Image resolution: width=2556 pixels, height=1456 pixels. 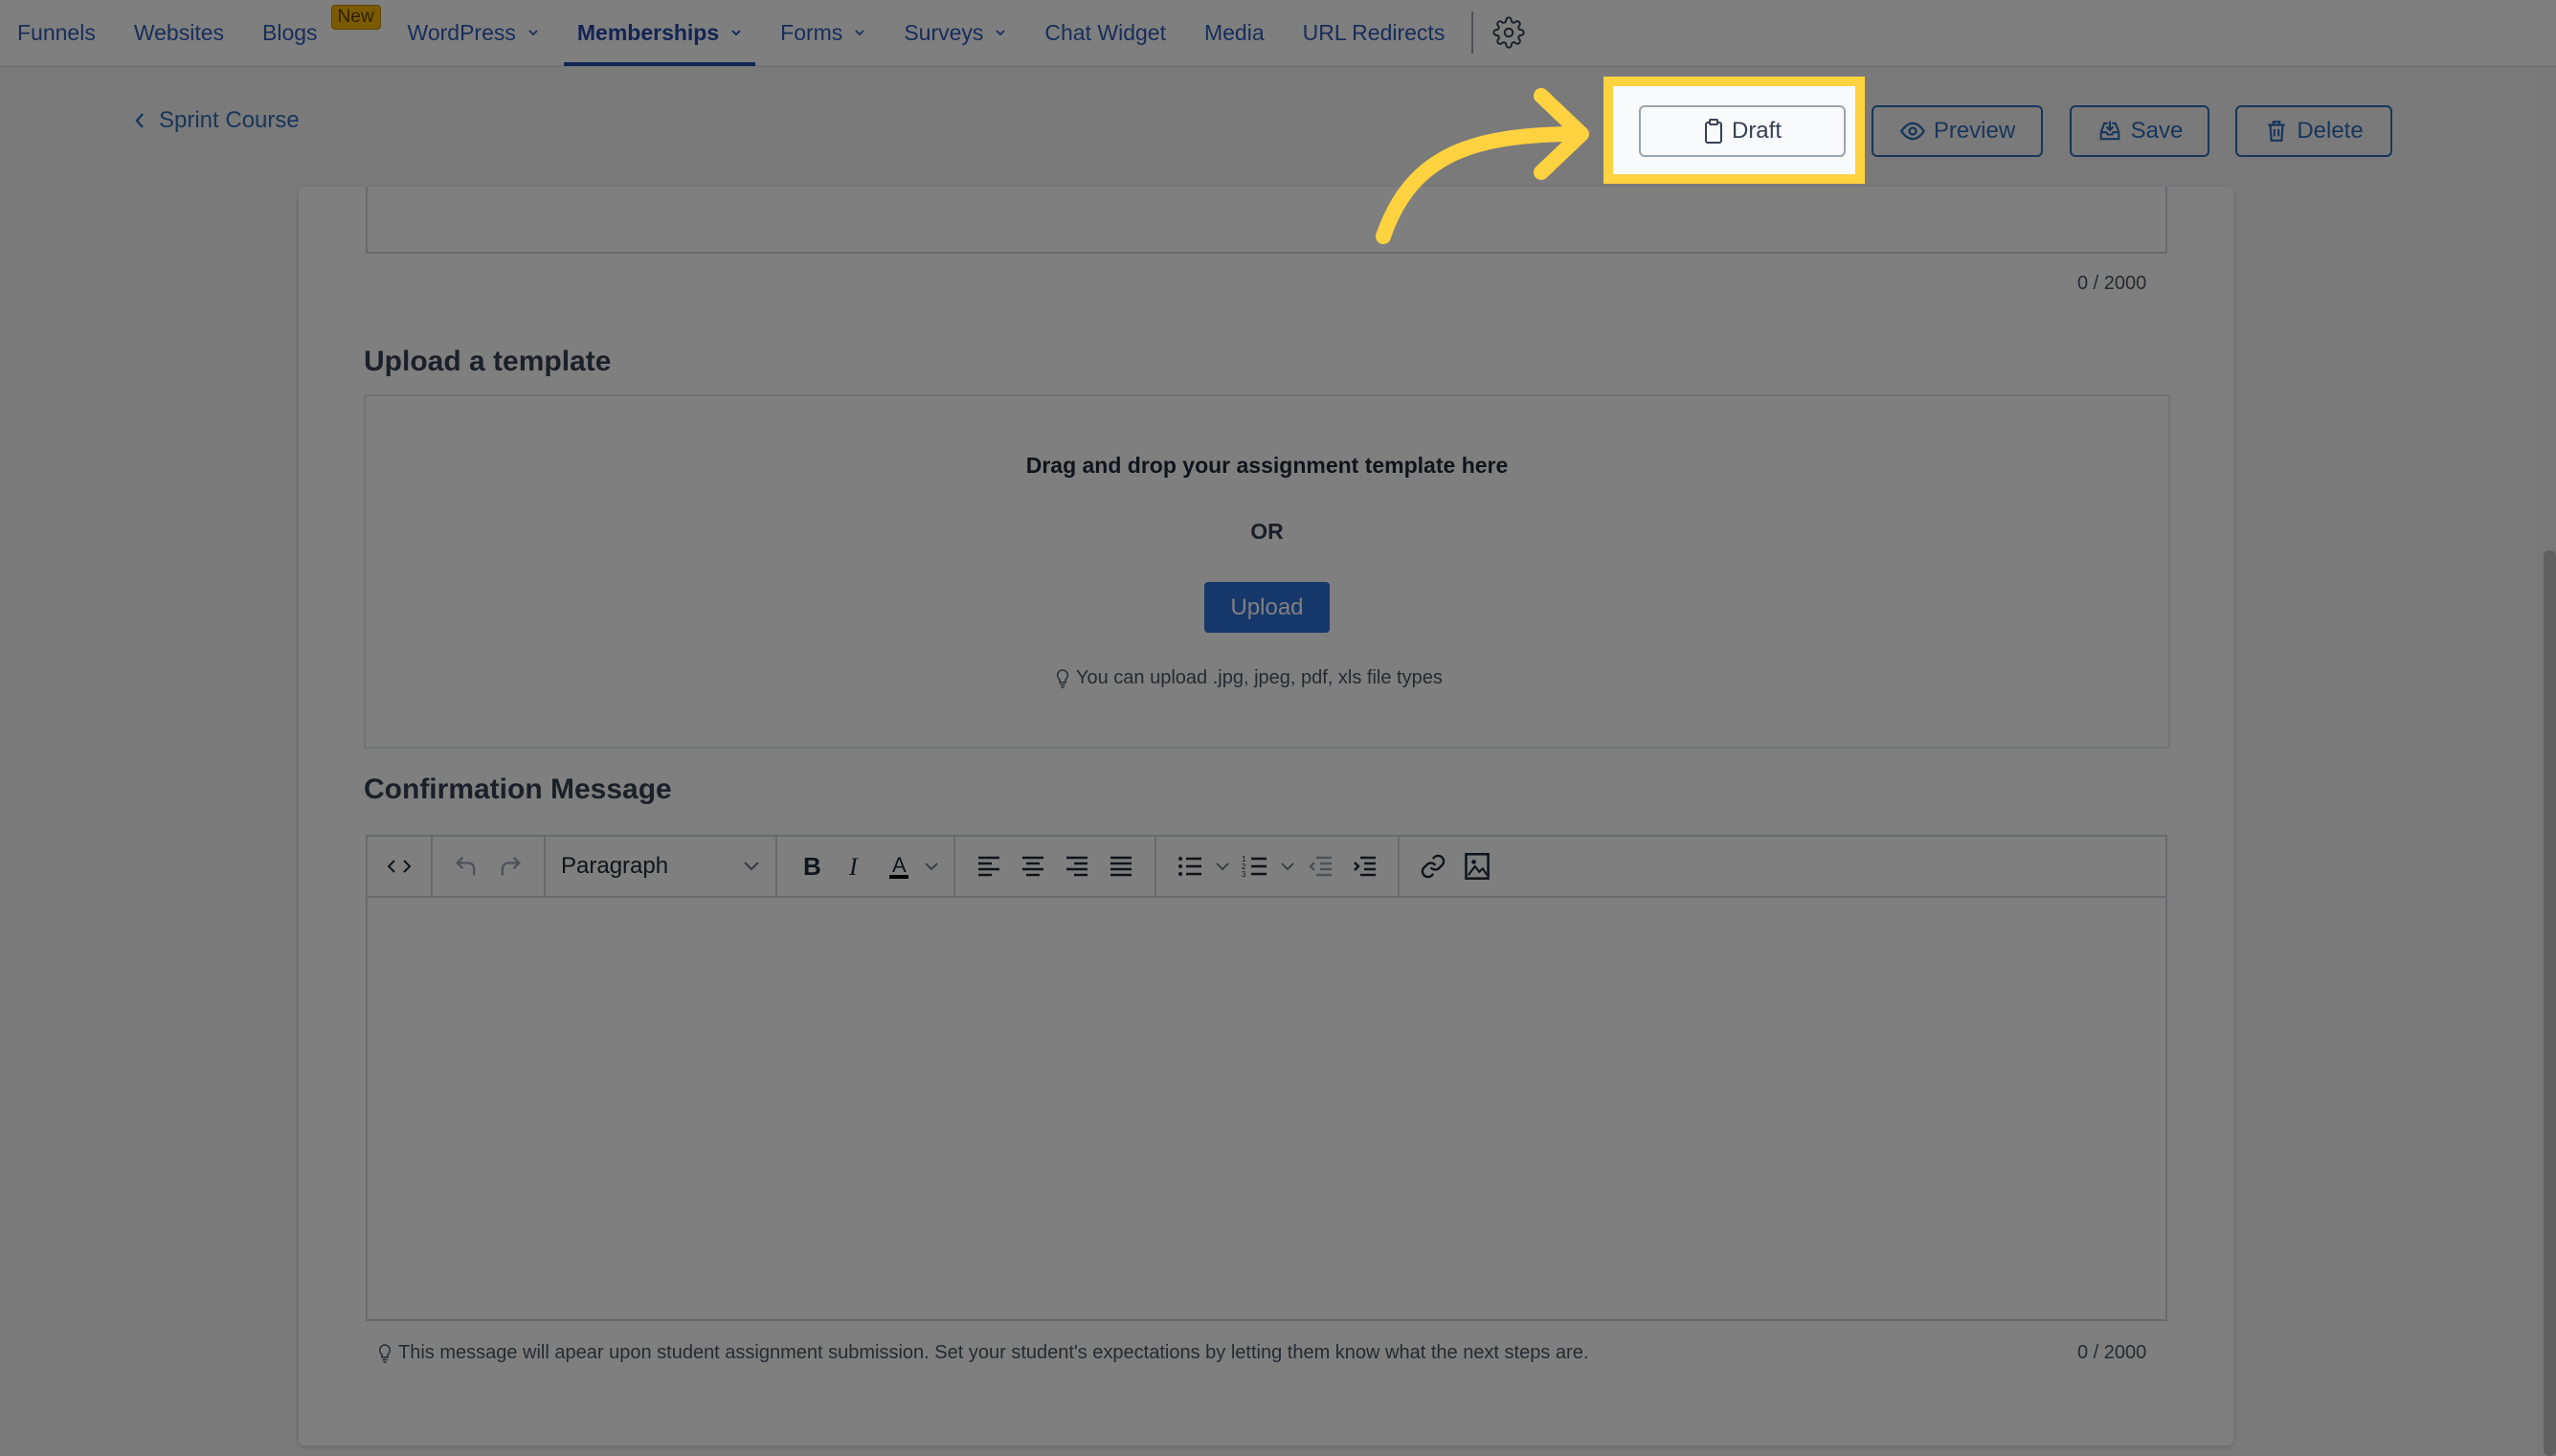 What do you see at coordinates (2550, 1003) in the screenshot?
I see `scrollbar-thumb` at bounding box center [2550, 1003].